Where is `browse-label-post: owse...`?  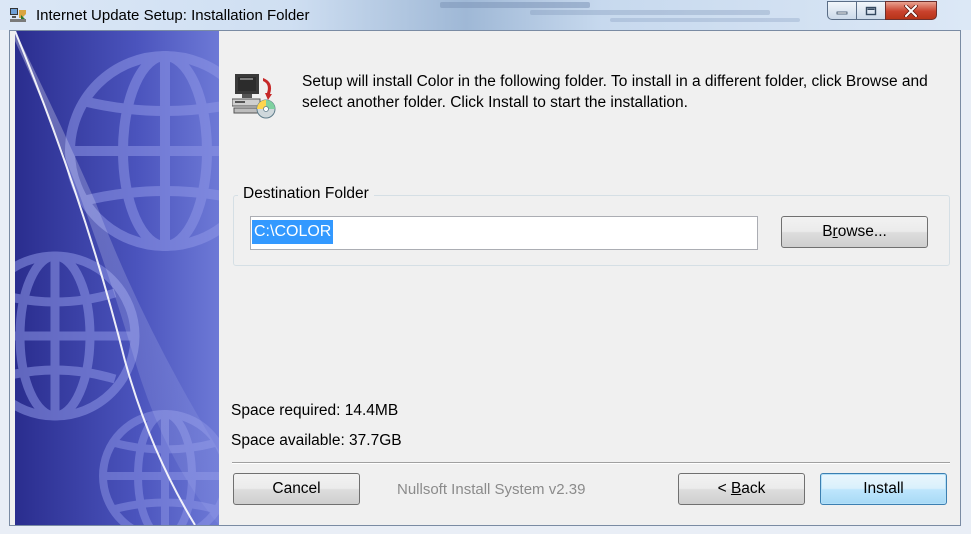 browse-label-post: owse... is located at coordinates (862, 231).